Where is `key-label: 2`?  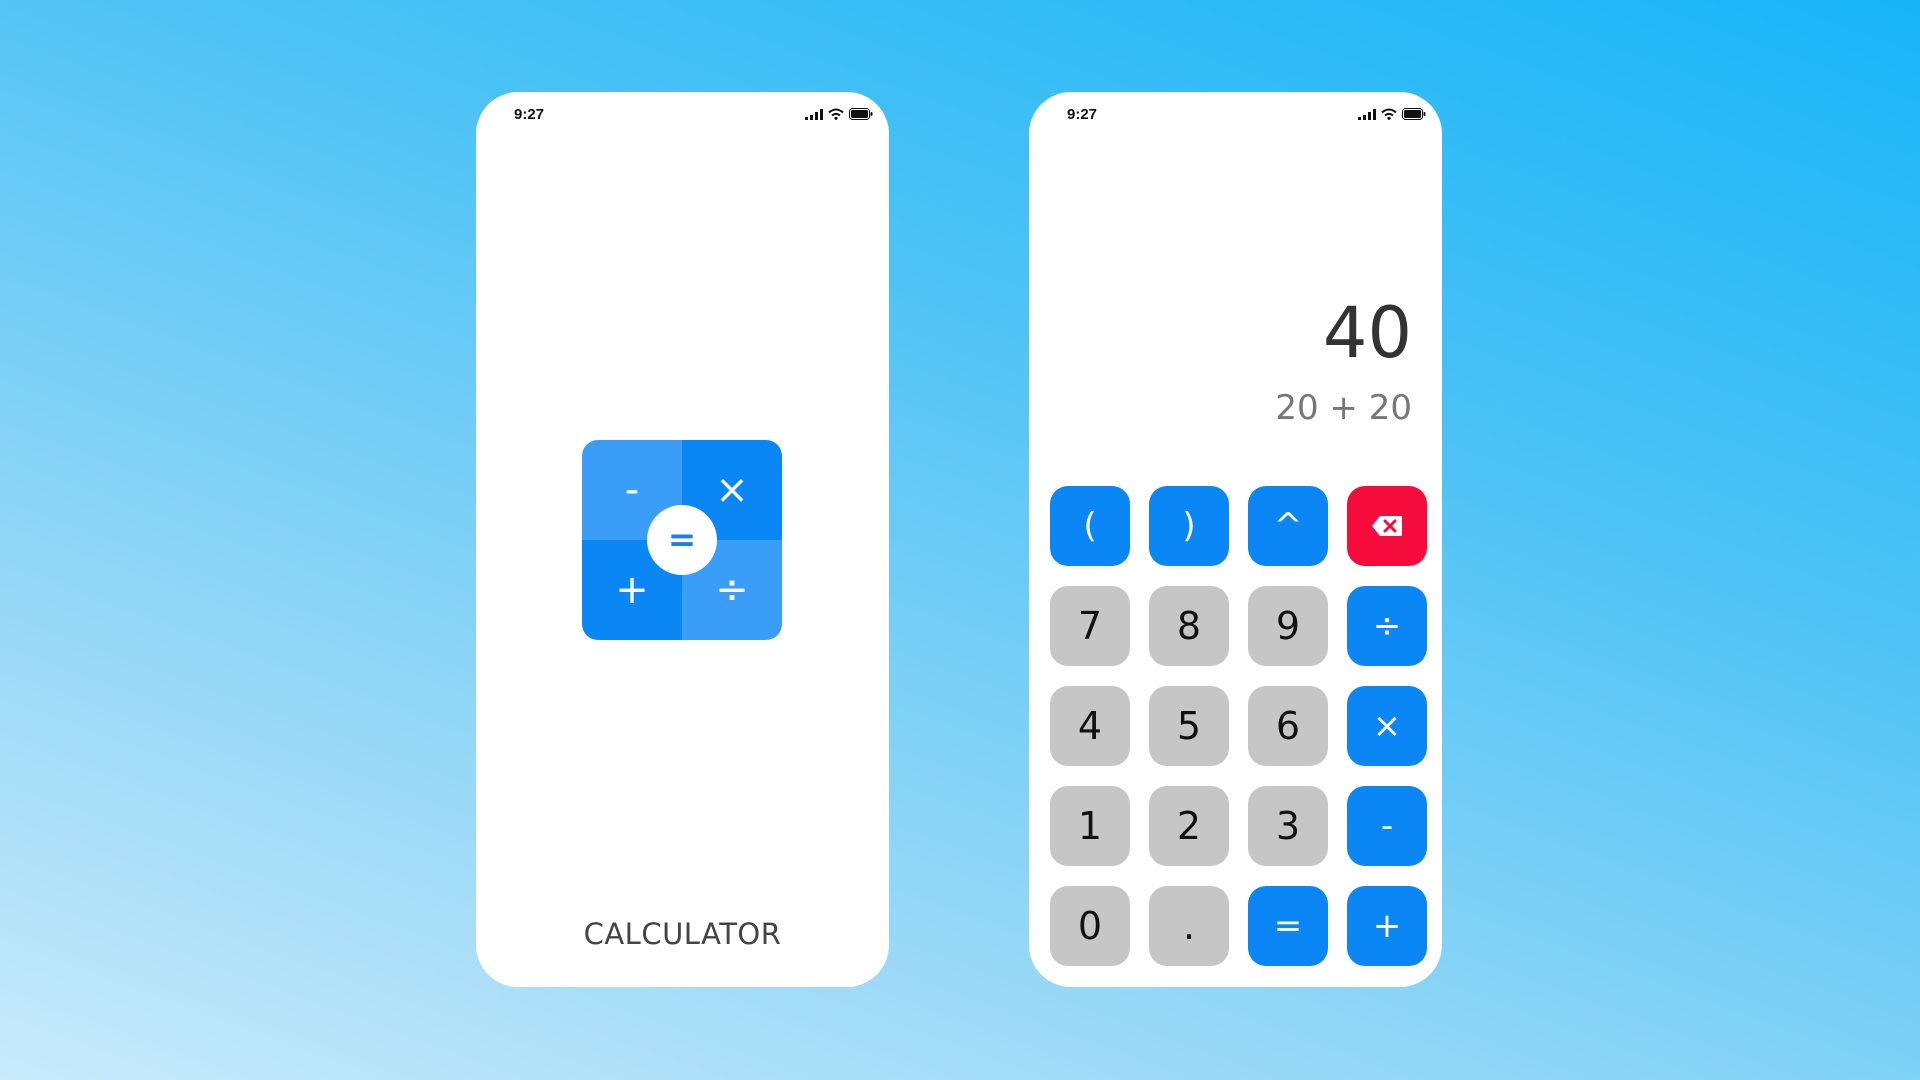 key-label: 2 is located at coordinates (1189, 826).